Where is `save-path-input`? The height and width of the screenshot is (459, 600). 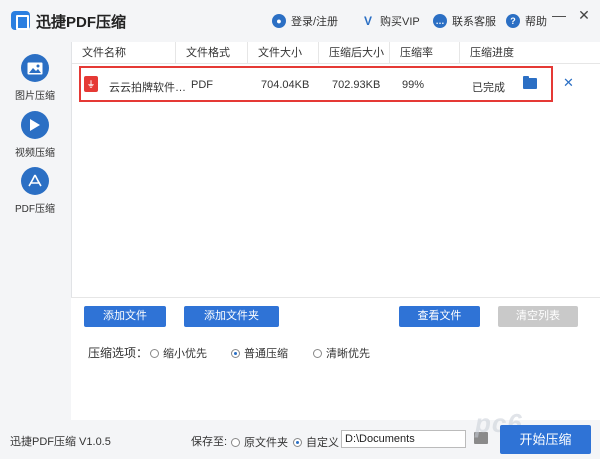 save-path-input is located at coordinates (403, 439).